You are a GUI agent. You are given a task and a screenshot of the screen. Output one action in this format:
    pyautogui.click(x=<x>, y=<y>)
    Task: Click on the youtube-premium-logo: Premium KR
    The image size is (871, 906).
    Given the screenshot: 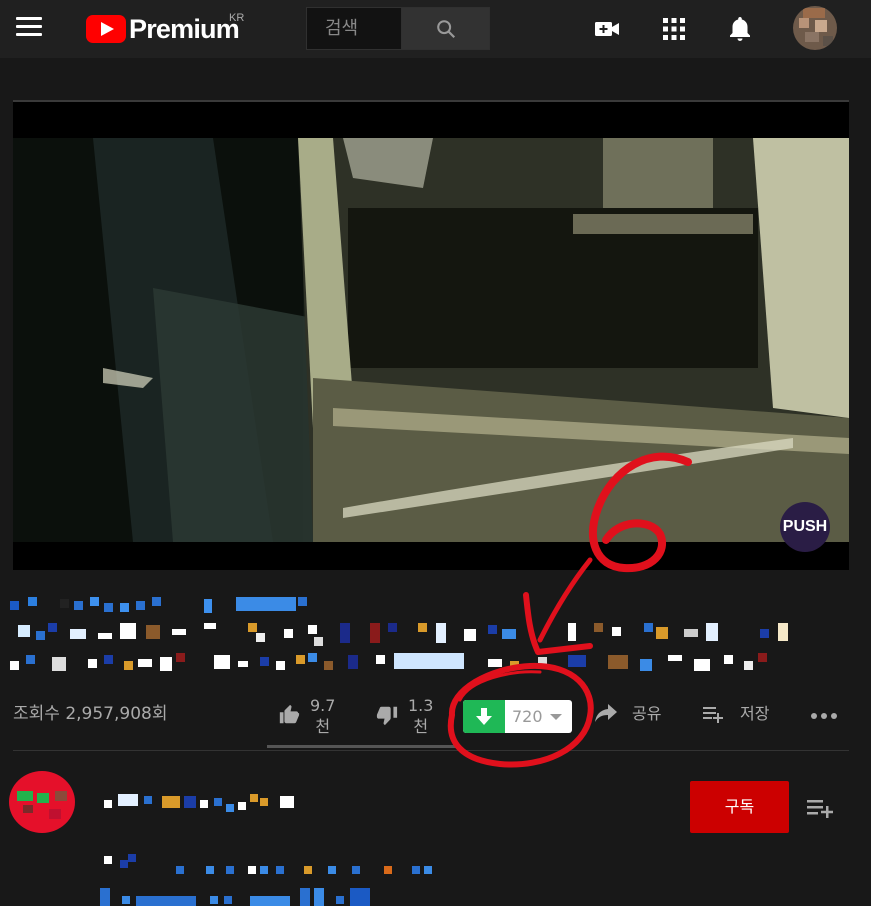 What is the action you would take?
    pyautogui.click(x=165, y=29)
    